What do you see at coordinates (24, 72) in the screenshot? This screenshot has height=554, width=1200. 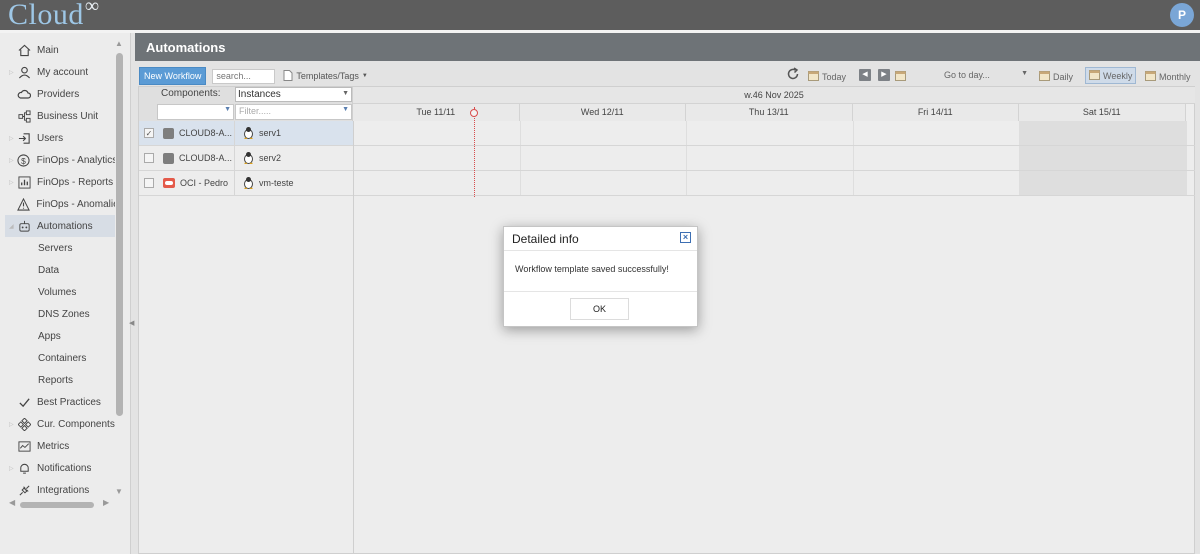 I see `user-icon` at bounding box center [24, 72].